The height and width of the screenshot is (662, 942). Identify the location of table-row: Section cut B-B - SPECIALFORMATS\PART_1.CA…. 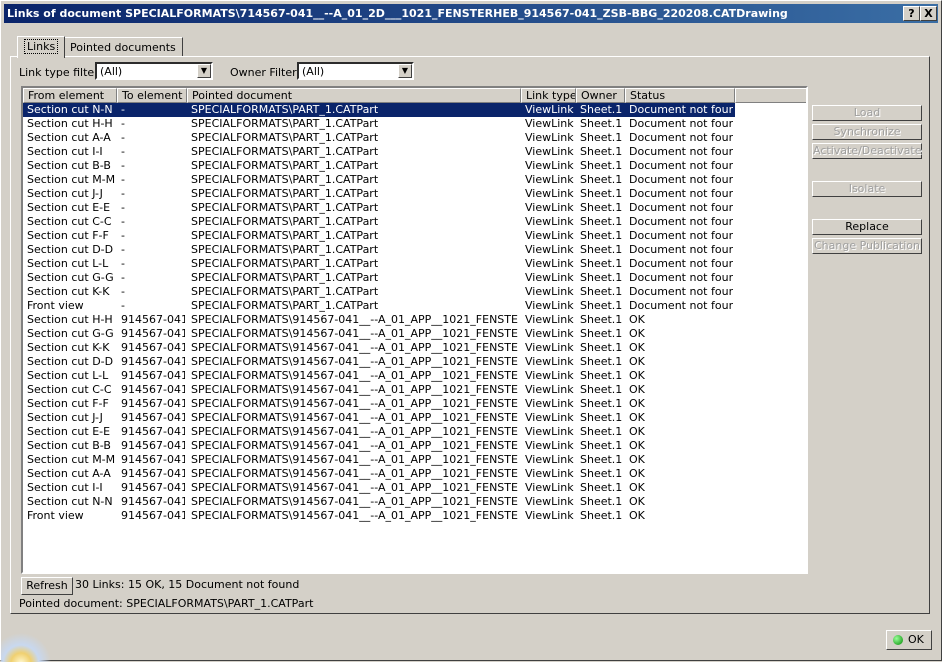
(379, 166).